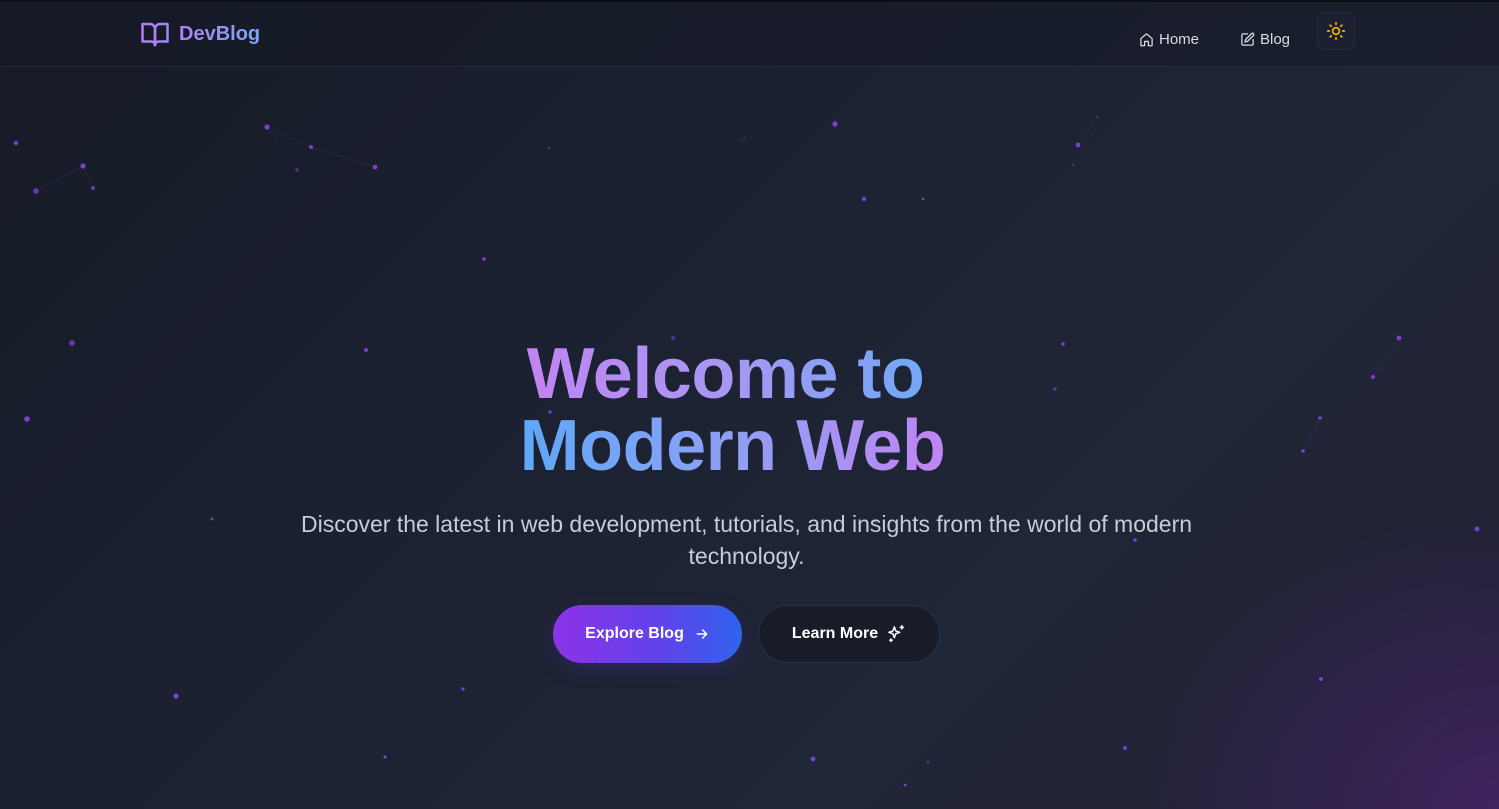 The height and width of the screenshot is (809, 1499). I want to click on edit-icon, so click(1248, 39).